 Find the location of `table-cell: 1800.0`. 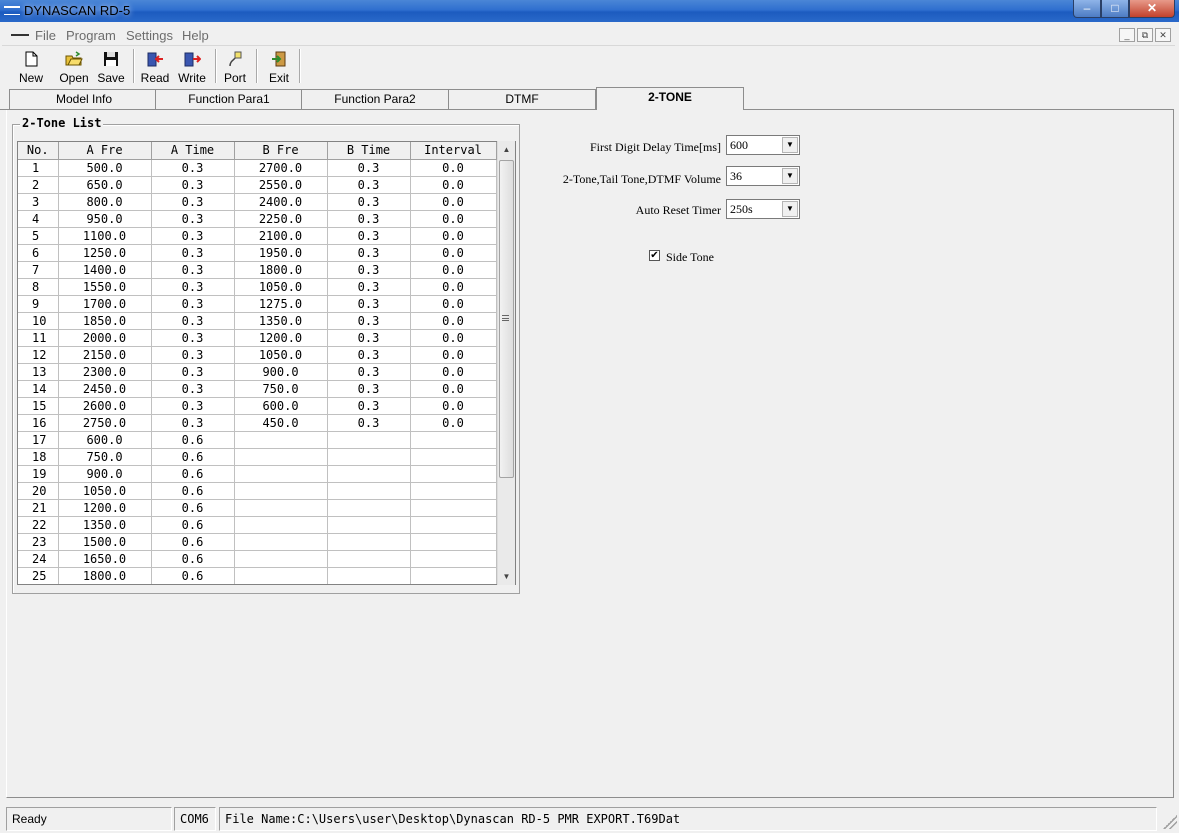

table-cell: 1800.0 is located at coordinates (281, 270).